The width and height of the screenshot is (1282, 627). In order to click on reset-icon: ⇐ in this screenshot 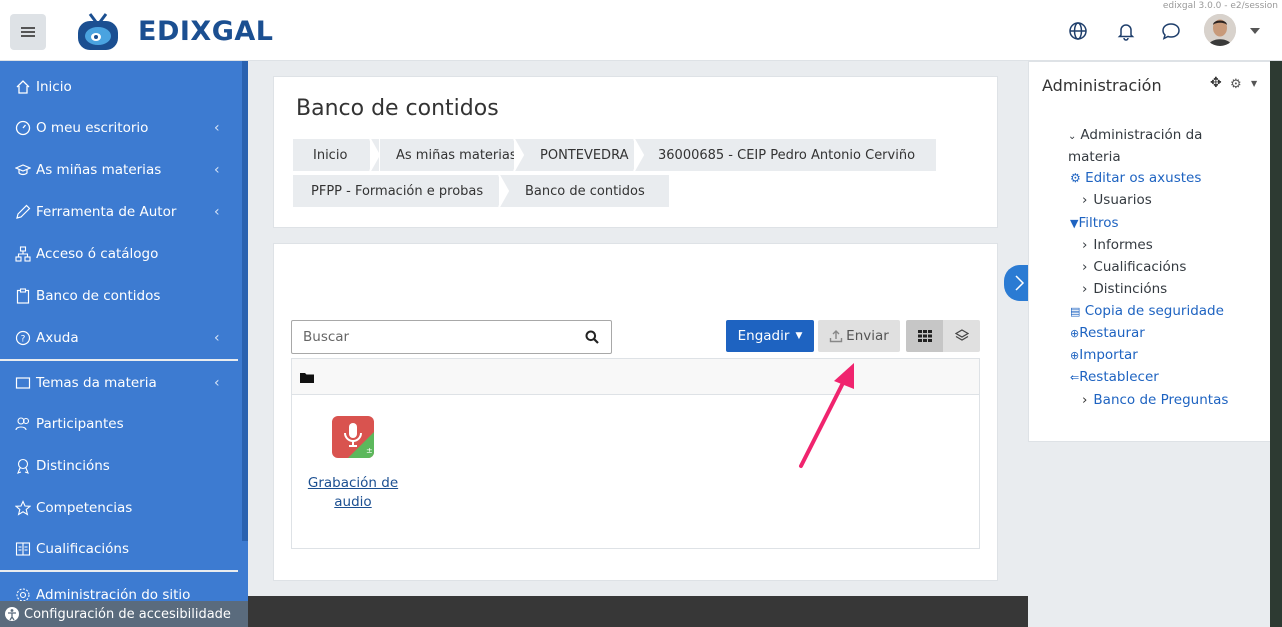, I will do `click(1075, 377)`.